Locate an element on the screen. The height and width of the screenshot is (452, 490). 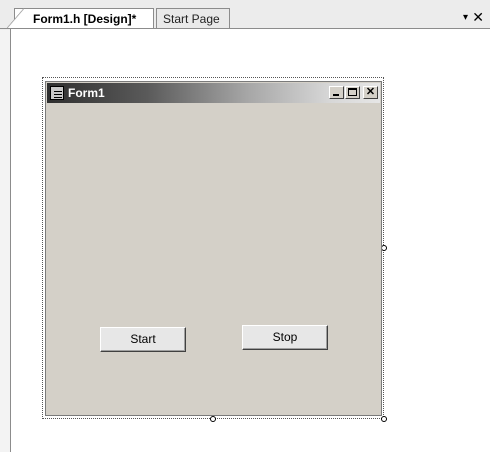
close-icon: ✕ is located at coordinates (370, 92).